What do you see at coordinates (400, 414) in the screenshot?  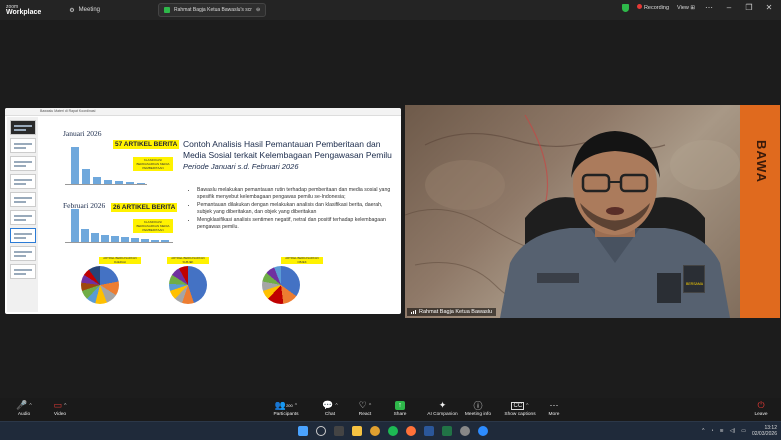 I see `share-label: Share` at bounding box center [400, 414].